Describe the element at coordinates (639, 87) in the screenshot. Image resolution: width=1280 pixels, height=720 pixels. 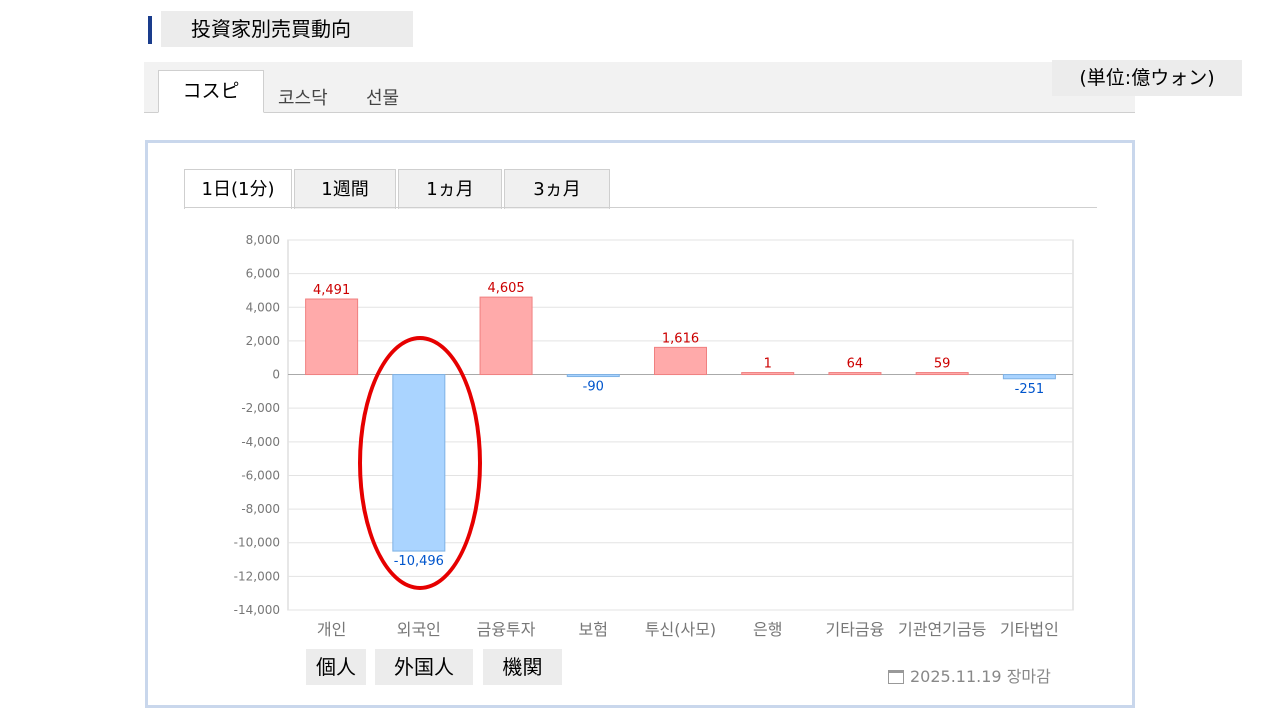
I see `market-tab-bar: コスピ 코스닥 선물` at that location.